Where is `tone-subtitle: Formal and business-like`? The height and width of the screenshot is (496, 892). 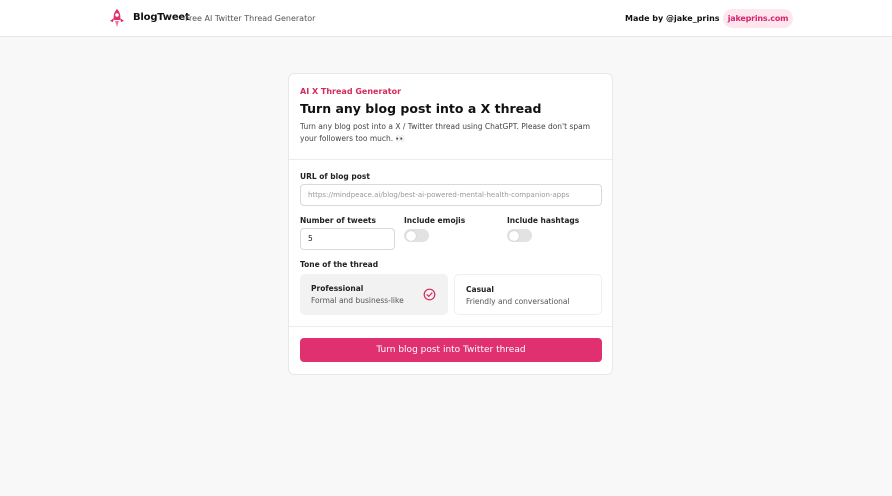 tone-subtitle: Formal and business-like is located at coordinates (357, 300).